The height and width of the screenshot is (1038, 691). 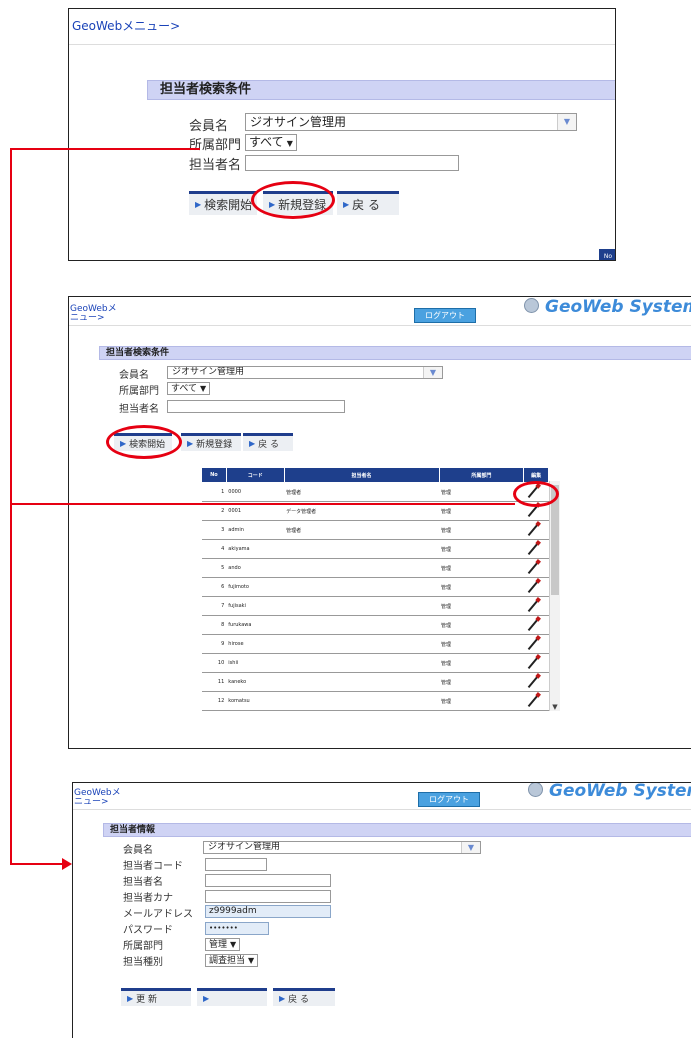 What do you see at coordinates (381, 90) in the screenshot?
I see `section-title: 担当者検索条件` at bounding box center [381, 90].